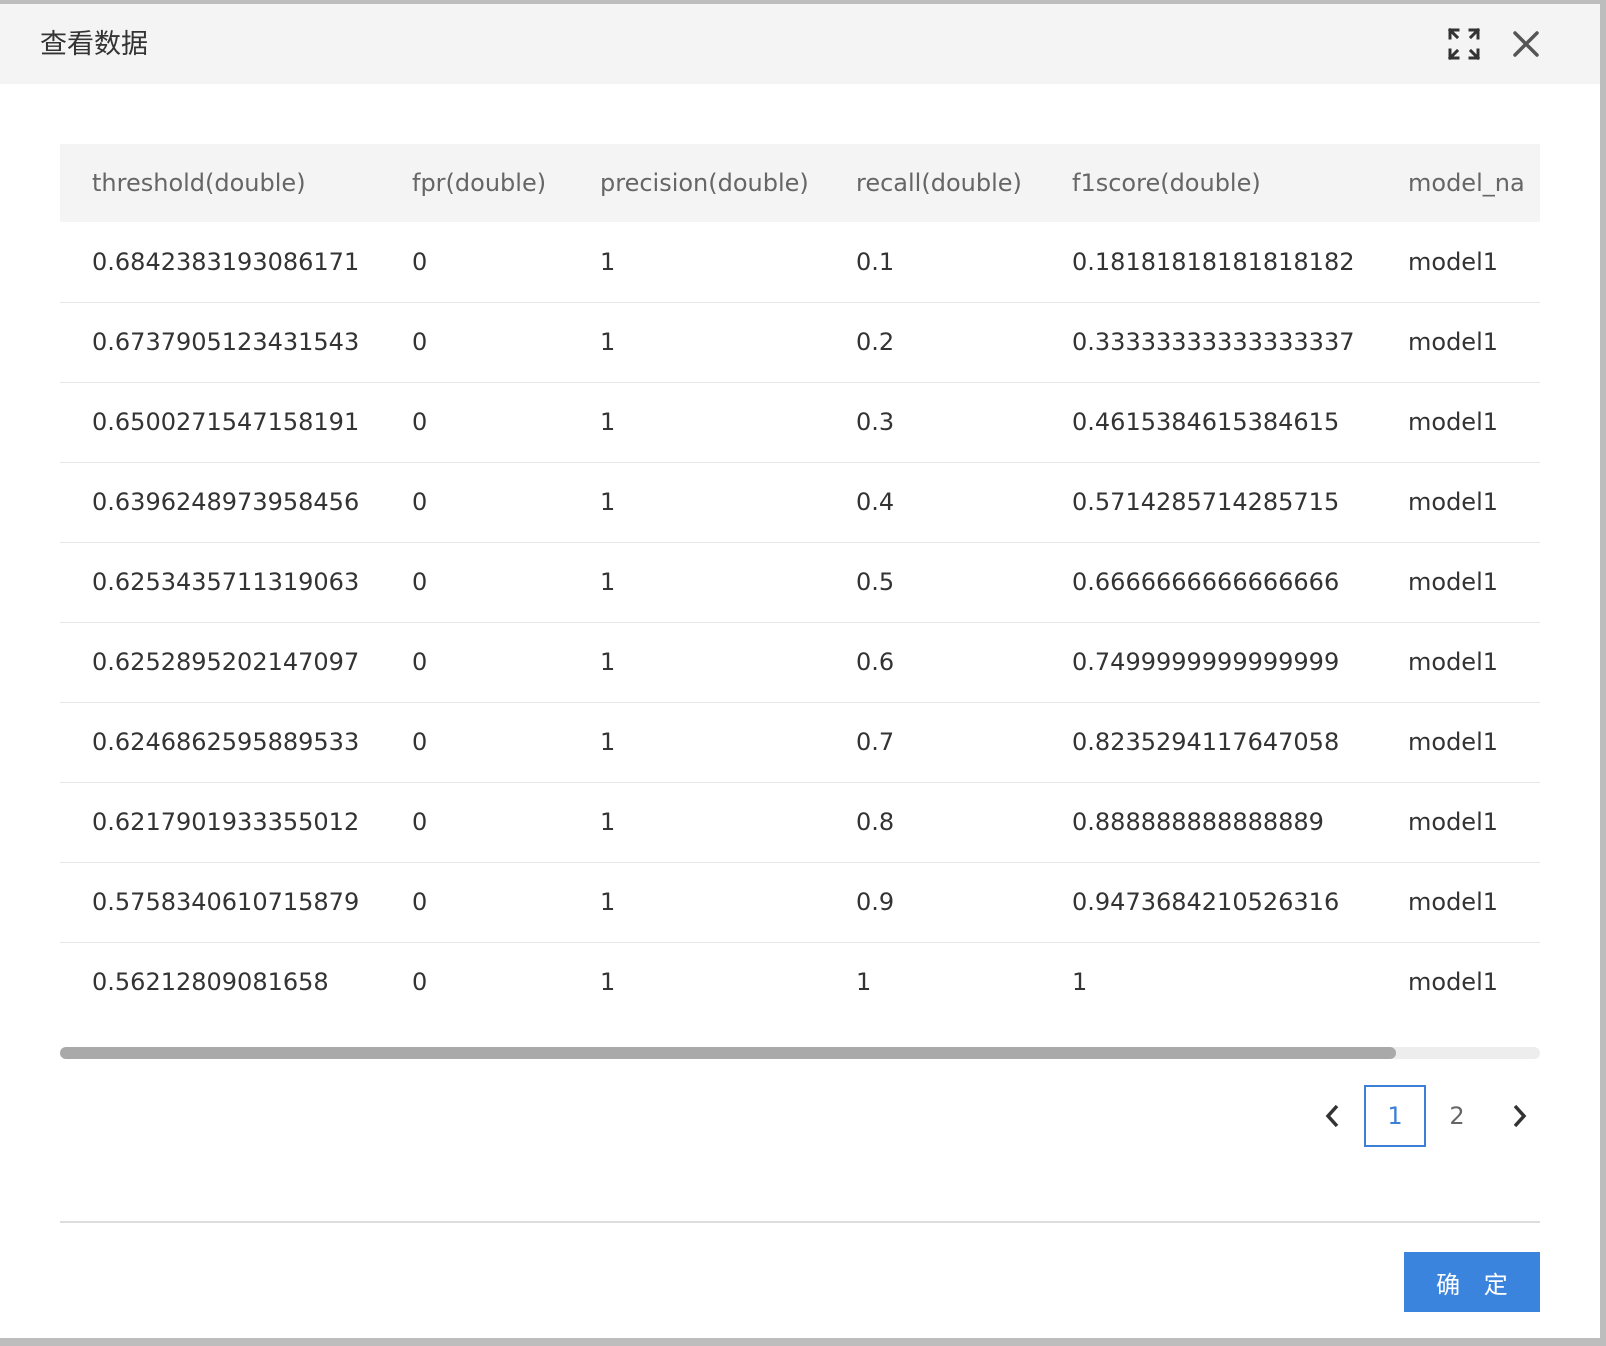 The image size is (1606, 1346). Describe the element at coordinates (1206, 422) in the screenshot. I see `table-cell: 0.4615384615384615` at that location.